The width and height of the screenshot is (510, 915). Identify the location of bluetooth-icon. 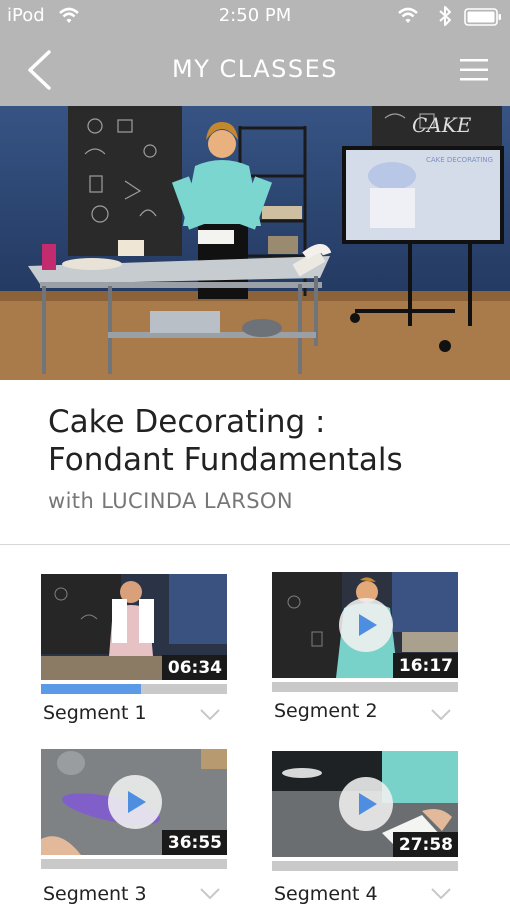
(445, 16).